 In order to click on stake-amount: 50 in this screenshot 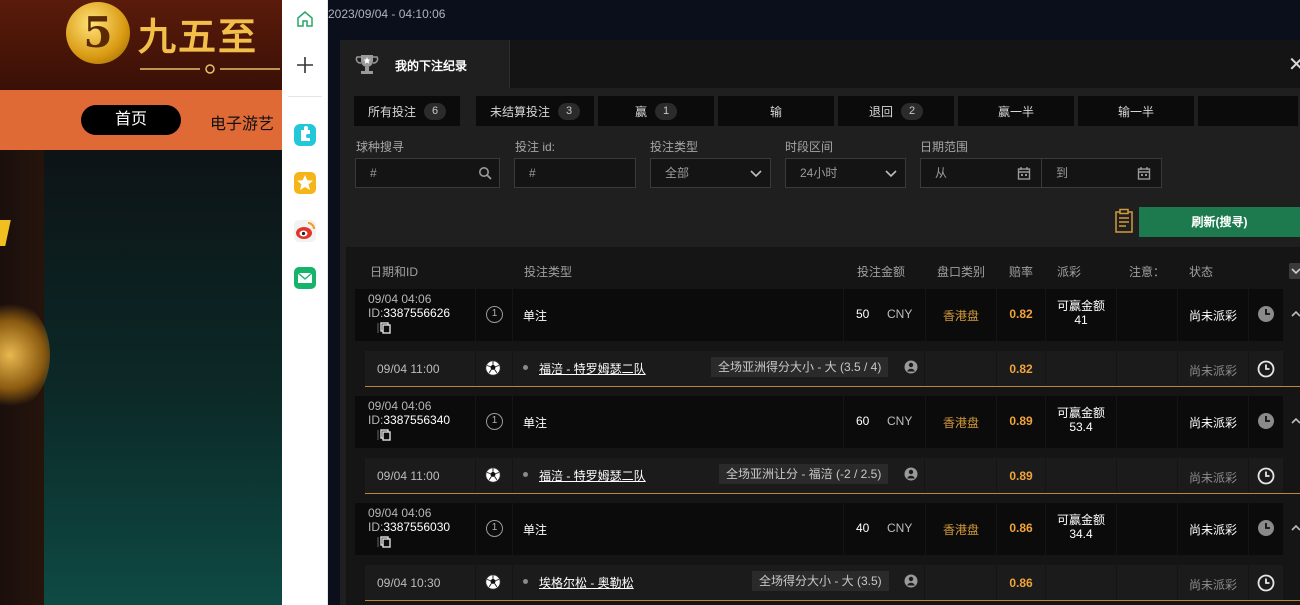, I will do `click(863, 314)`.